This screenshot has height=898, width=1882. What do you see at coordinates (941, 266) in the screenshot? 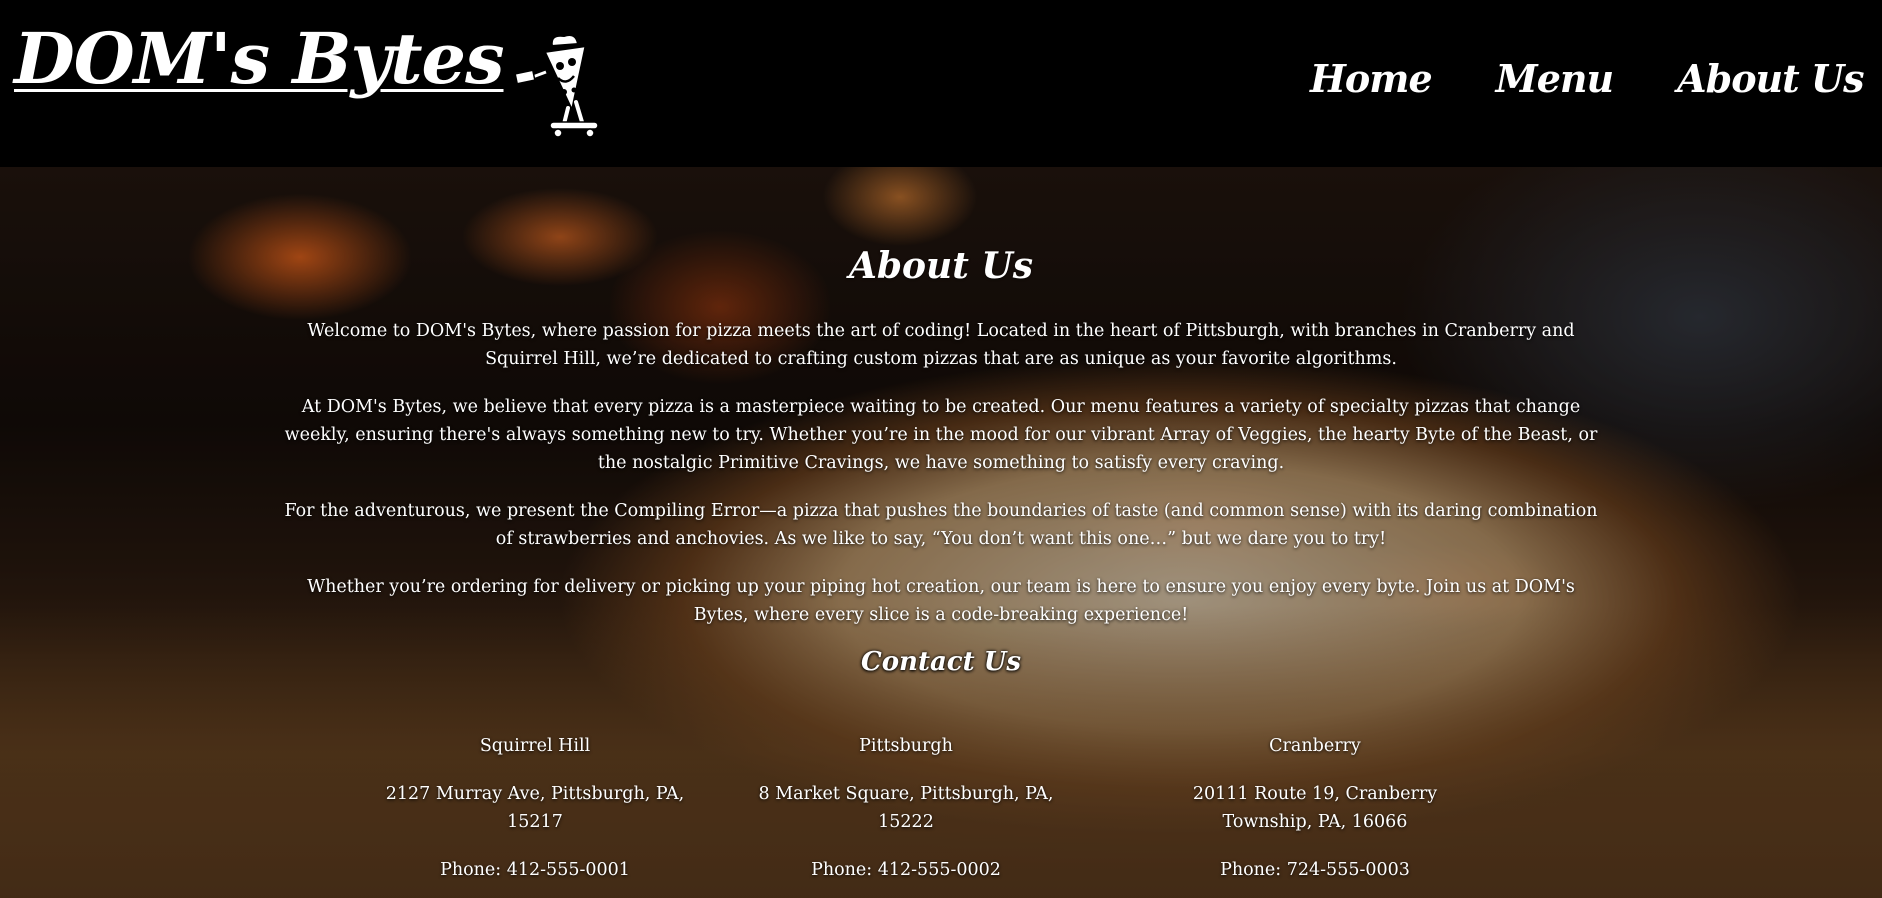
I see `about-title: About Us` at bounding box center [941, 266].